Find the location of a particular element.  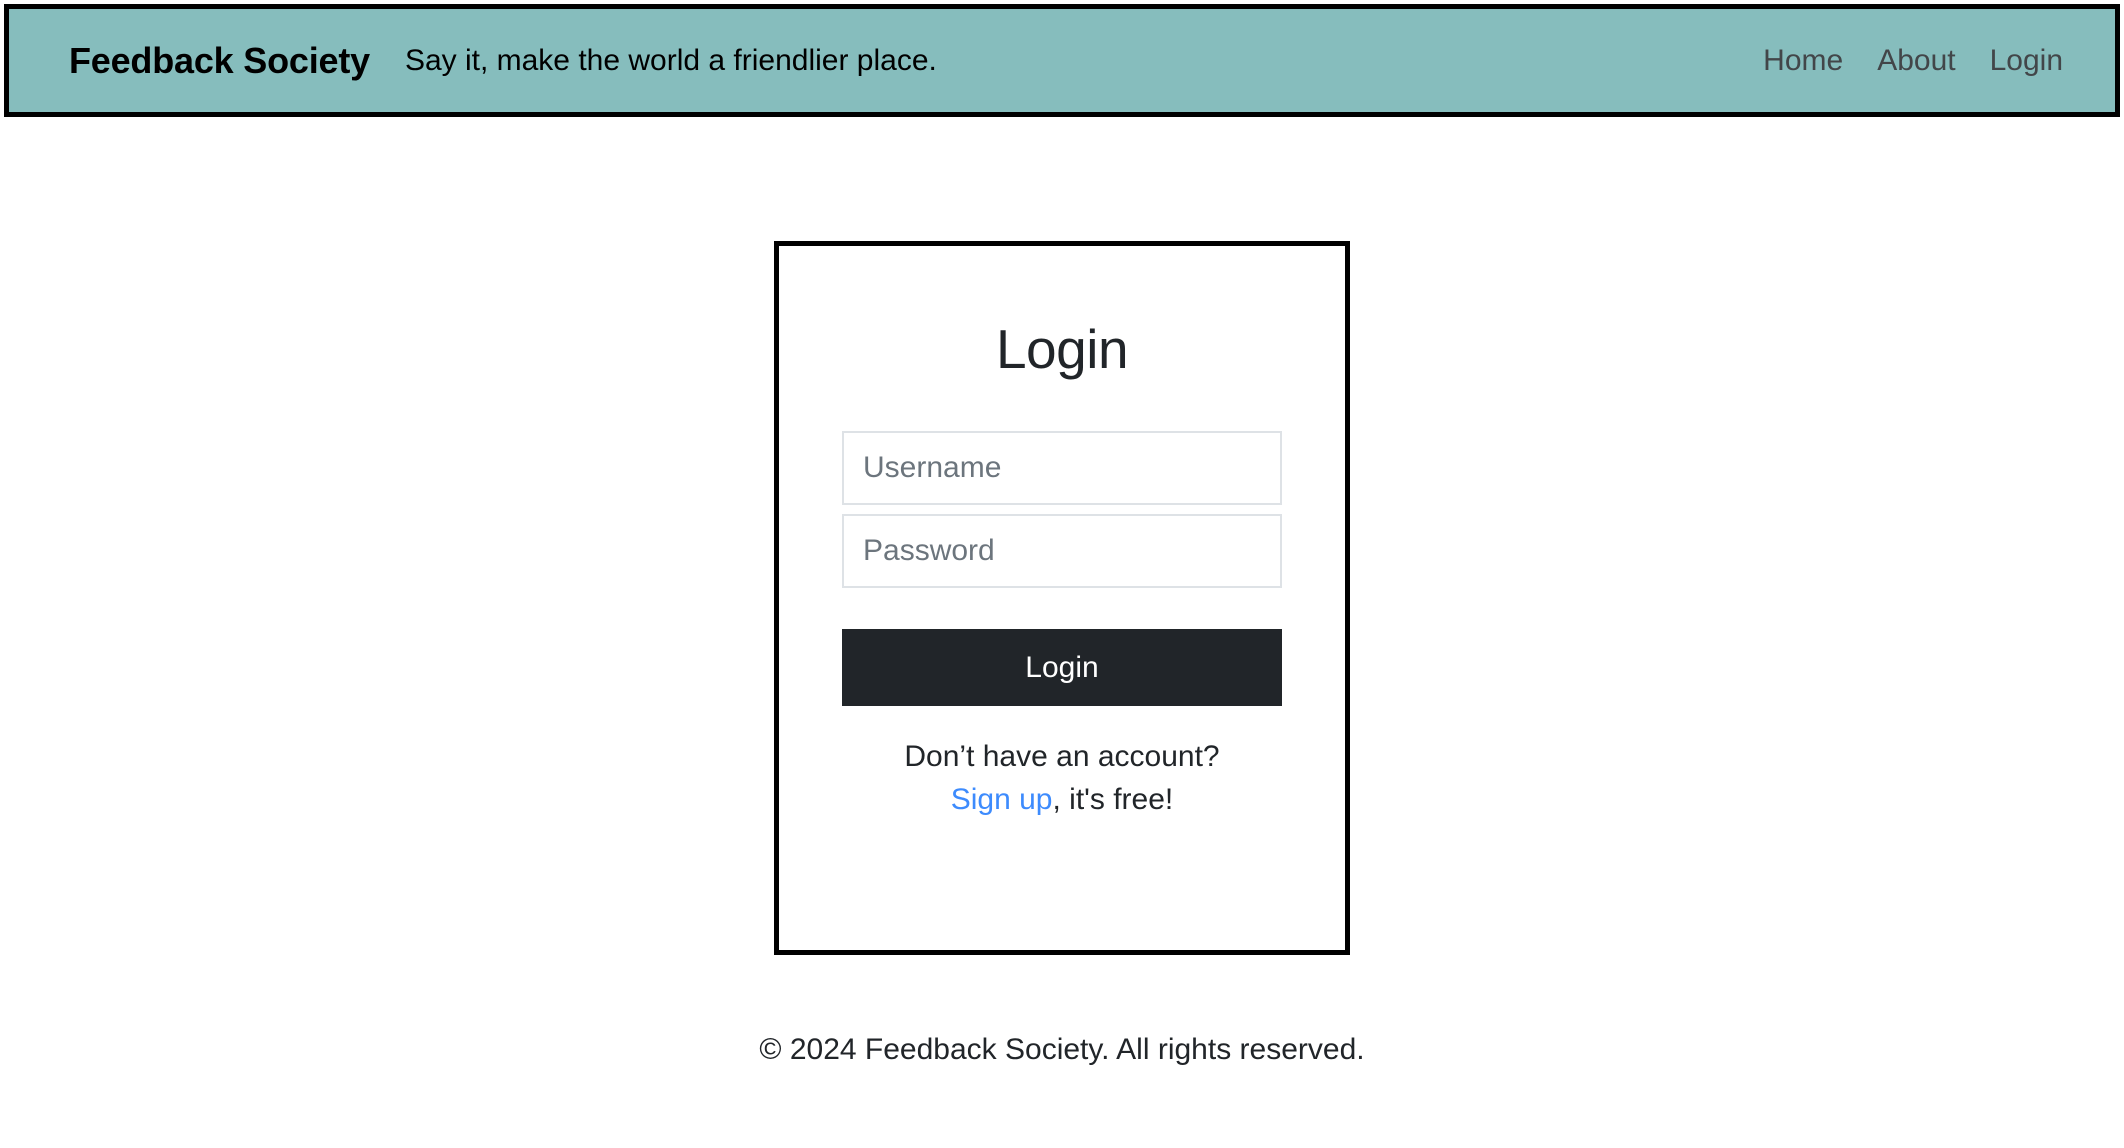

signup-cta: Sign up, it's free! is located at coordinates (1061, 800).